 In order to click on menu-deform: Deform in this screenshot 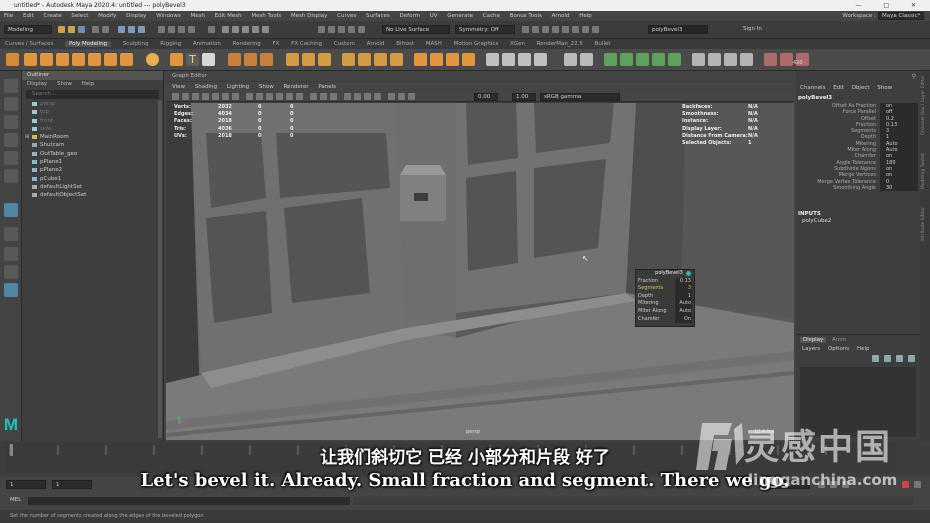, I will do `click(410, 16)`.